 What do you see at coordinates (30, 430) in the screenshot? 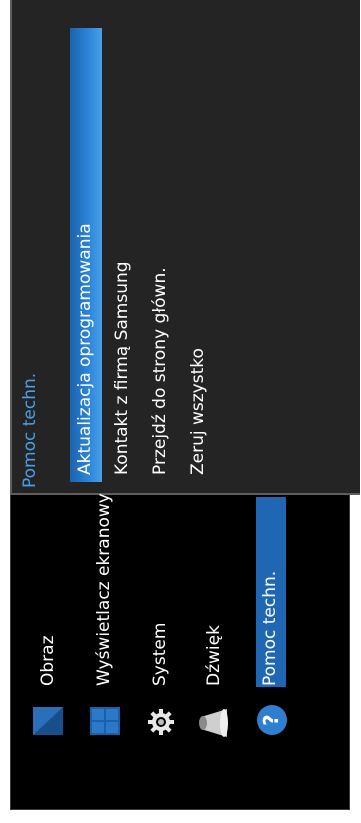
I see `submenu-title: Pomoc techn.` at bounding box center [30, 430].